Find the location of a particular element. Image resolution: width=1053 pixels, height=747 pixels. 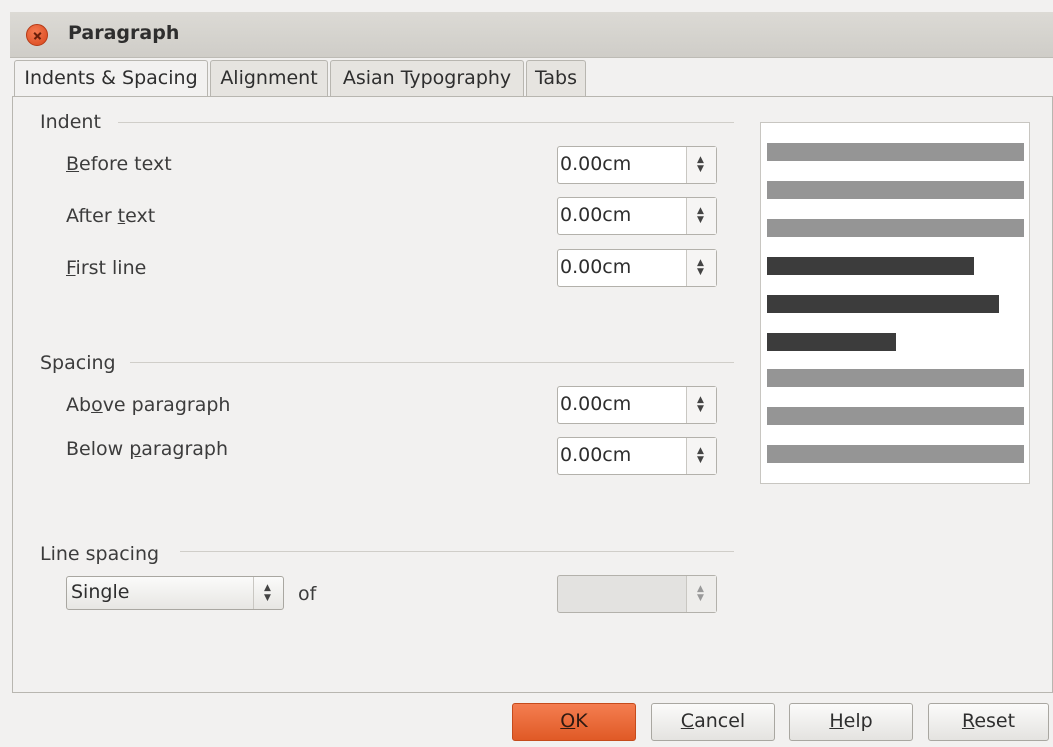

ok-button: OK is located at coordinates (574, 722).